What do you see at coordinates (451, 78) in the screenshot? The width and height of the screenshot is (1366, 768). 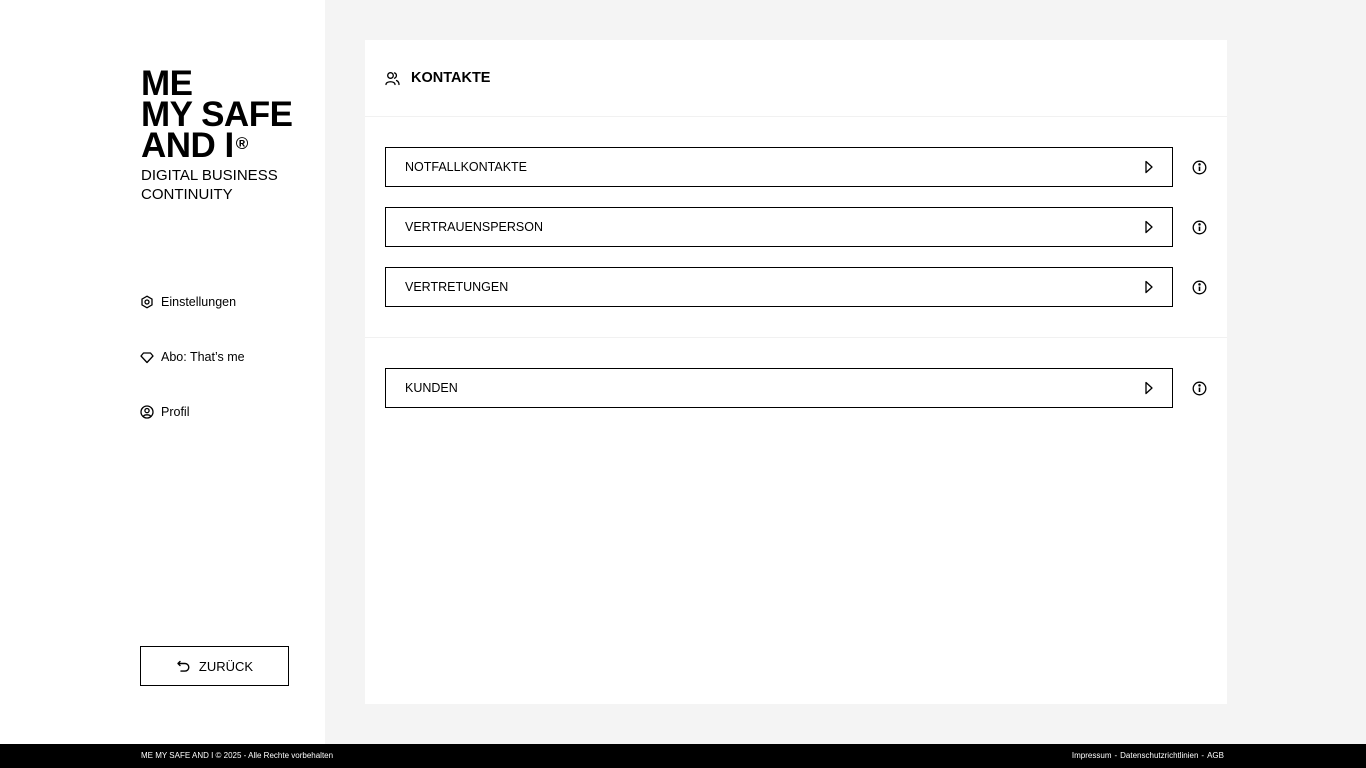 I see `page-title: KONTAKTE` at bounding box center [451, 78].